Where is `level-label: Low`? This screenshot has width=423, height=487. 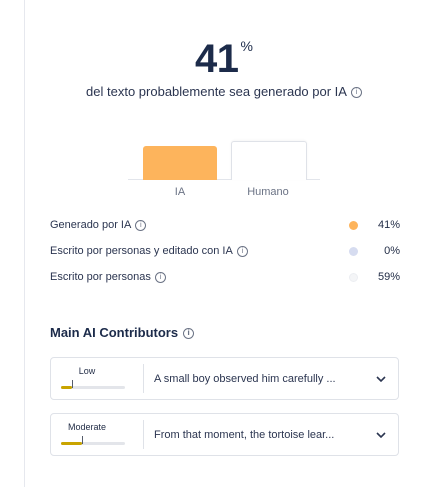
level-label: Low is located at coordinates (87, 371).